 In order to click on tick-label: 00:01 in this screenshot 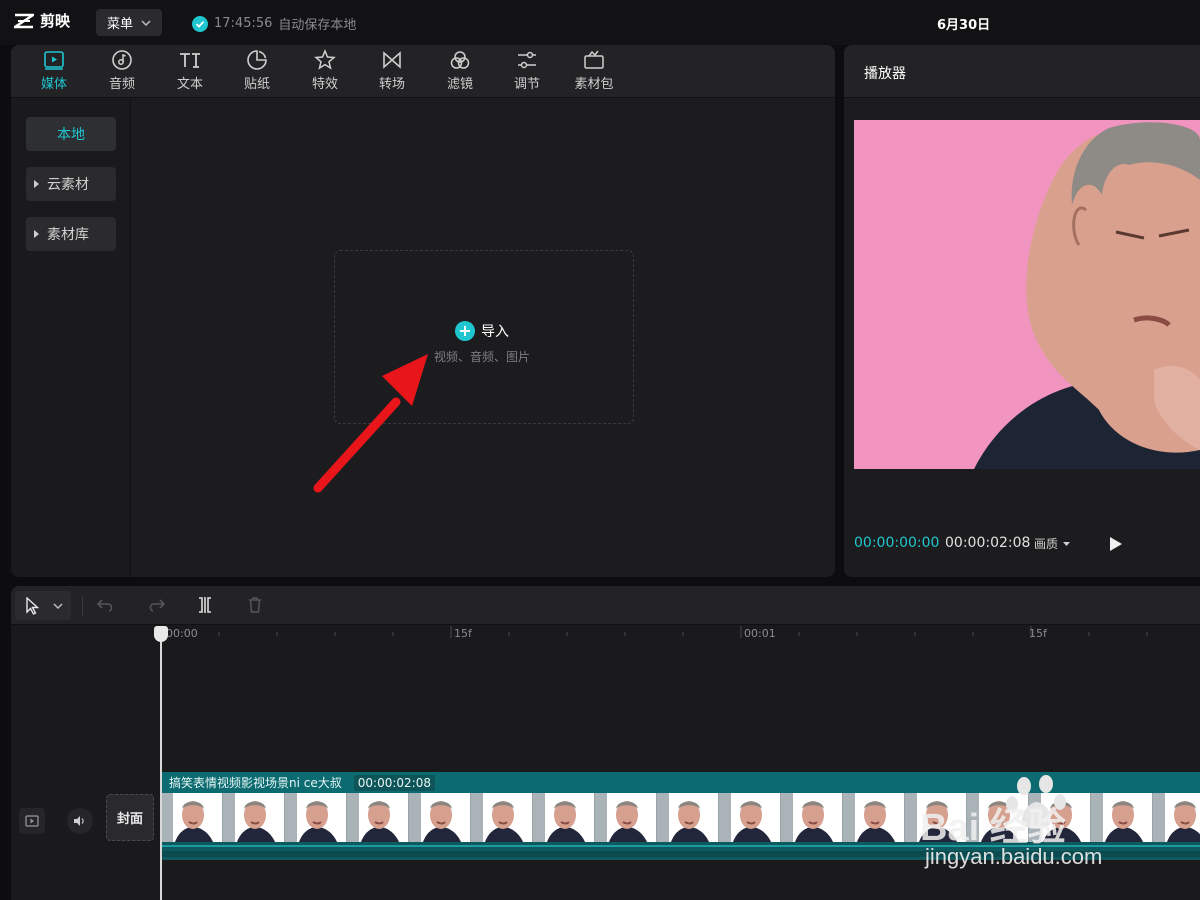, I will do `click(760, 633)`.